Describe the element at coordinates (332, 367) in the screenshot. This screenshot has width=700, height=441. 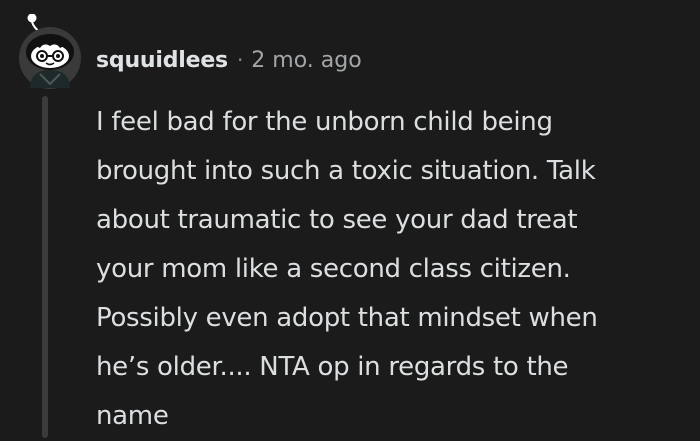
I see `comment-body-line: he’s older.... NTA op in regards to the` at that location.